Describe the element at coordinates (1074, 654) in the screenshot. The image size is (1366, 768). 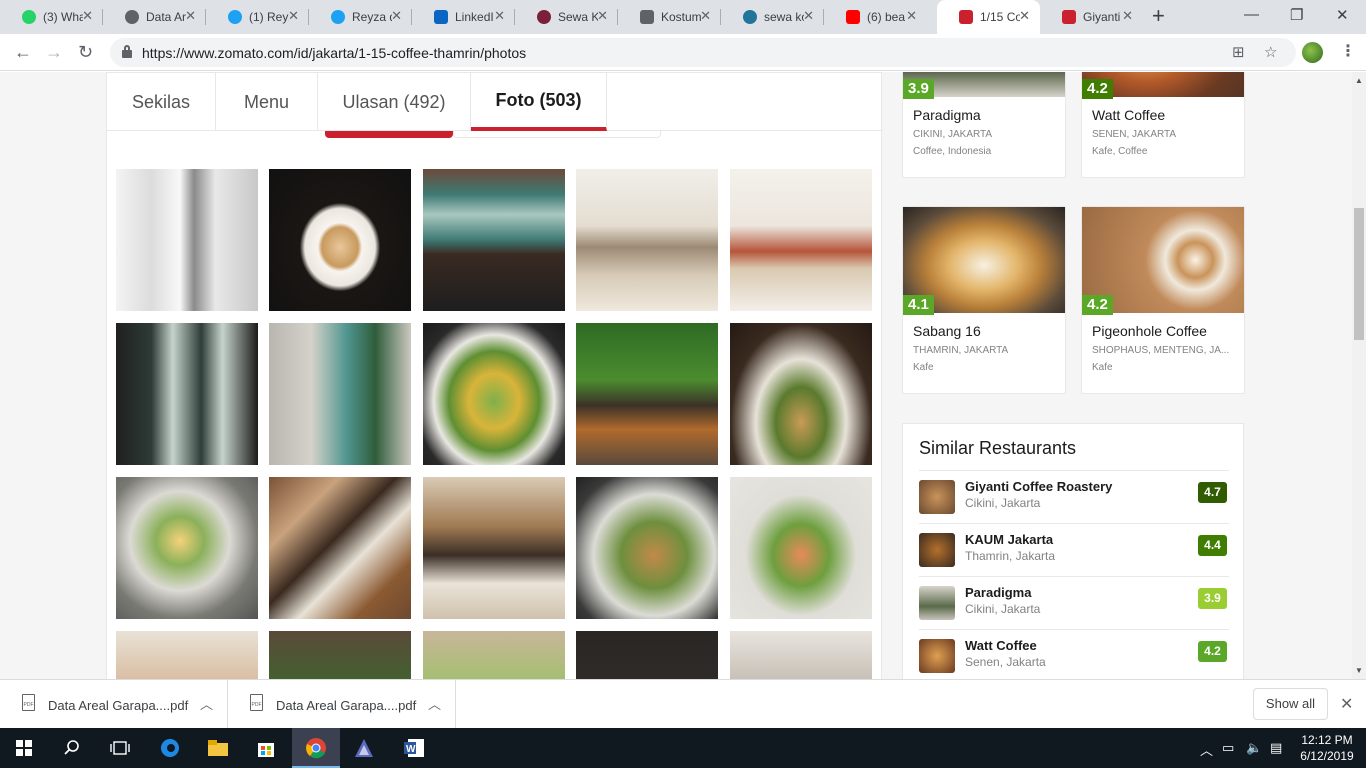
I see `similar-restaurant-row: Watt Coffee Senen, Jakarta 4.2` at that location.